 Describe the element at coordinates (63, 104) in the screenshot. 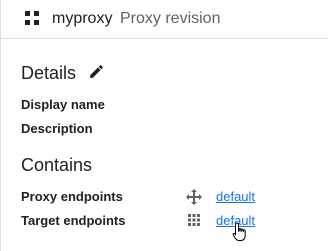

I see `display-name-label: Display name` at that location.